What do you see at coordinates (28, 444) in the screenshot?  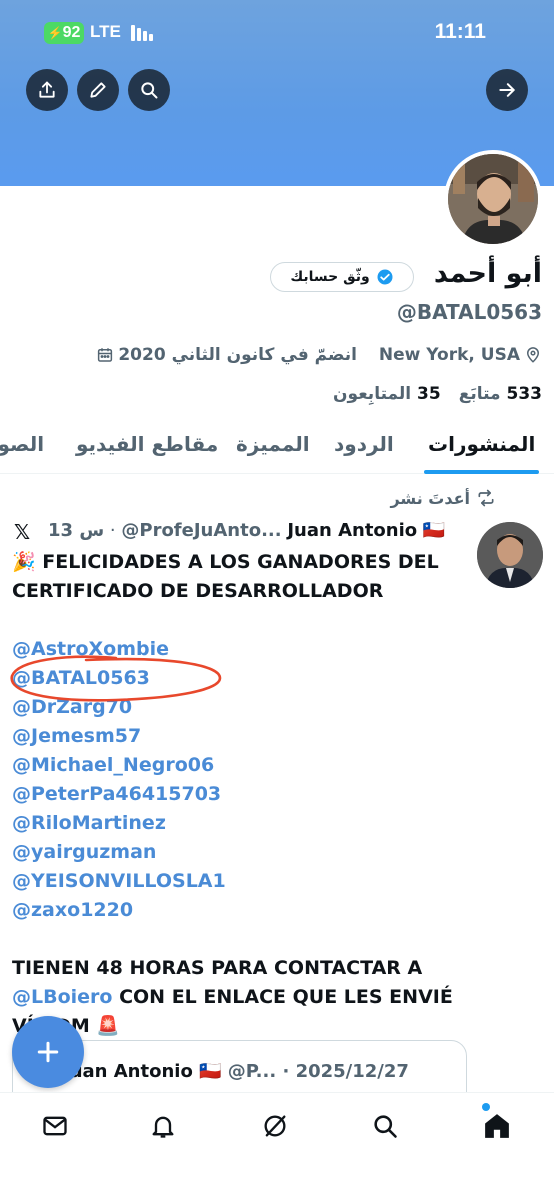 I see `tab-photos: الصور` at bounding box center [28, 444].